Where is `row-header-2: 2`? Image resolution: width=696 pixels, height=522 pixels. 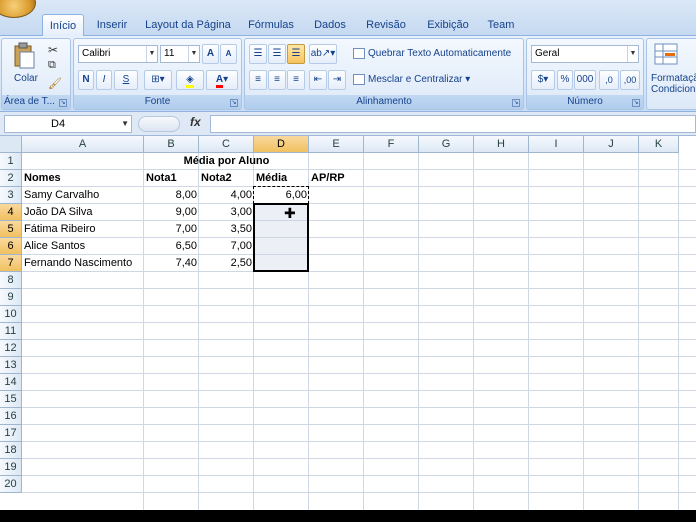
row-header-2: 2 is located at coordinates (11, 178).